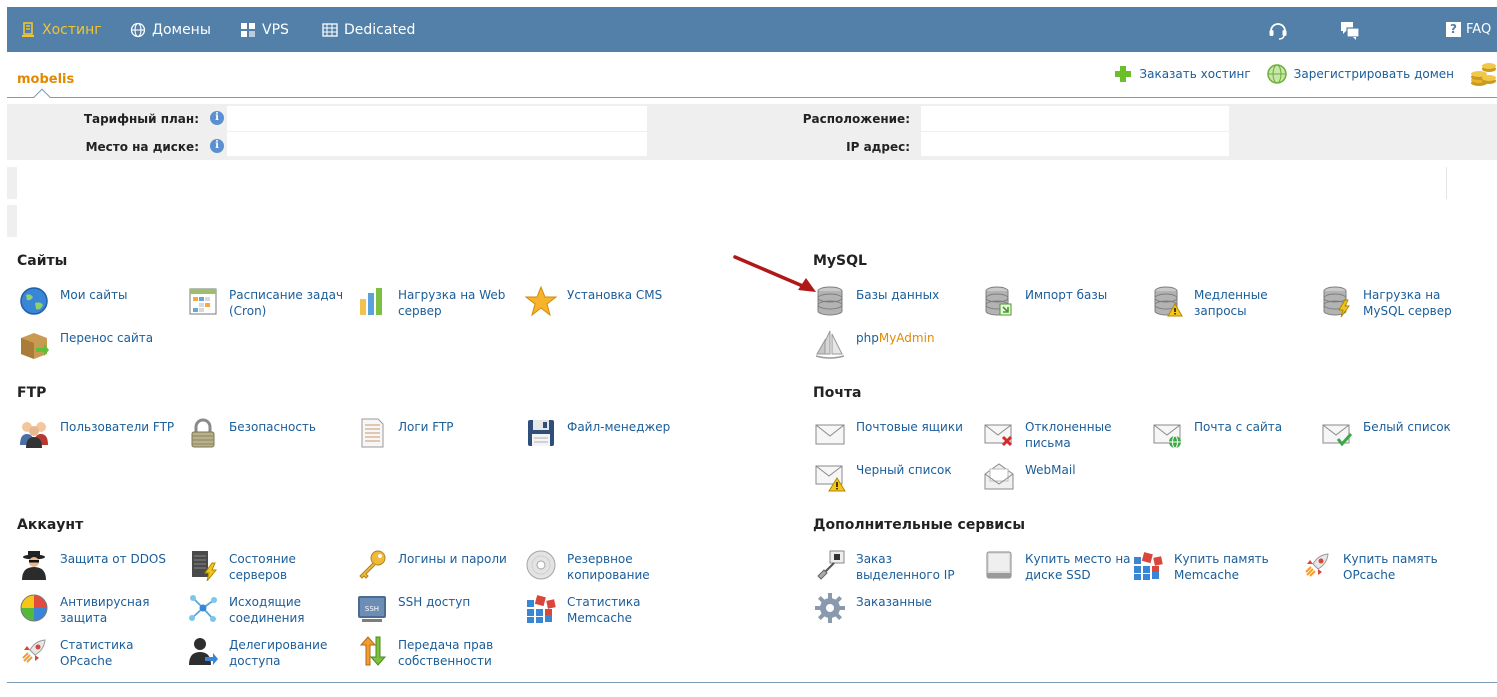 This screenshot has height=697, width=1497. I want to click on cron-item: Расписание задач (Cron), so click(268, 301).